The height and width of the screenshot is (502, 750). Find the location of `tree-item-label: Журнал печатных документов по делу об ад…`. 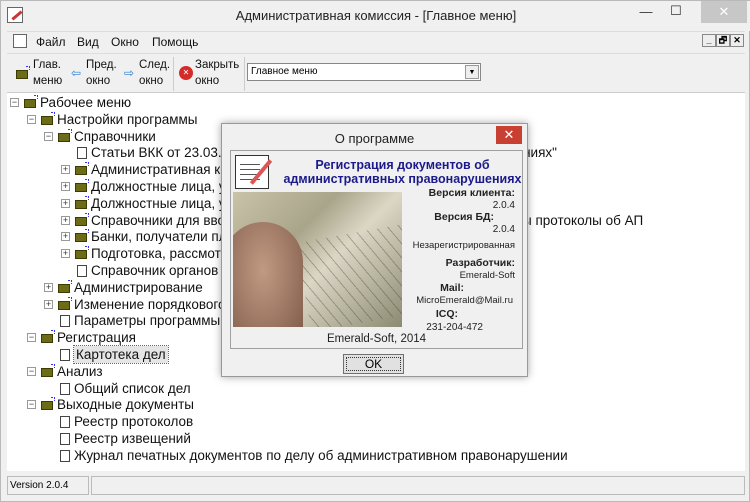

tree-item-label: Журнал печатных документов по делу об ад… is located at coordinates (321, 455).